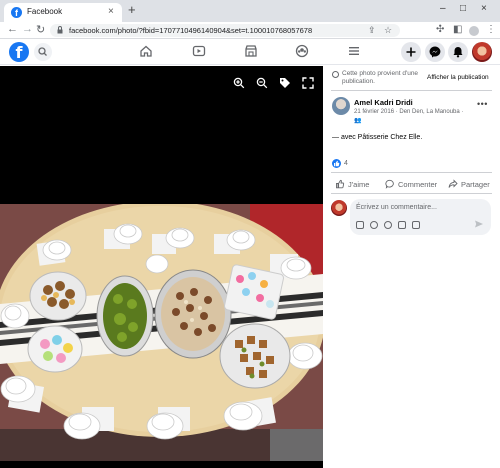 Image resolution: width=500 pixels, height=468 pixels. Describe the element at coordinates (463, 8) in the screenshot. I see `maximize-button: □` at that location.